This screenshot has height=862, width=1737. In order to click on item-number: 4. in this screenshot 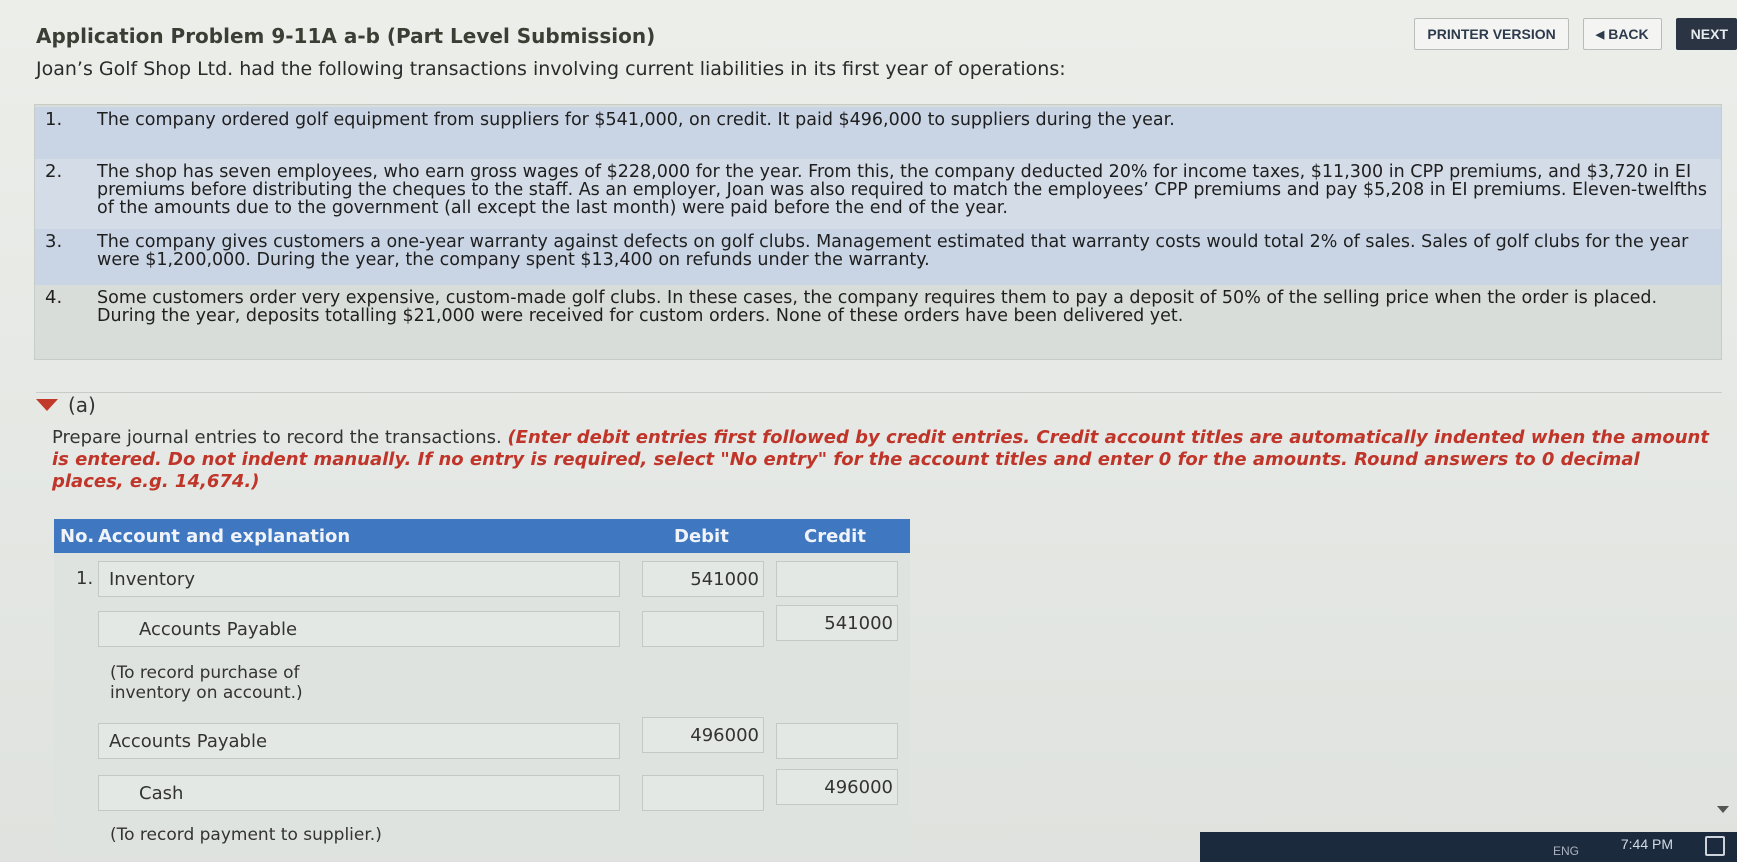, I will do `click(54, 297)`.